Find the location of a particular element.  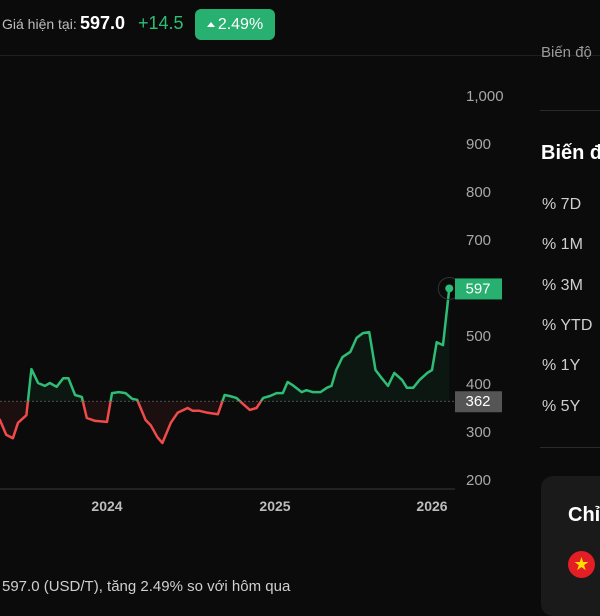

x-tick-label: 2026 is located at coordinates (431, 506).